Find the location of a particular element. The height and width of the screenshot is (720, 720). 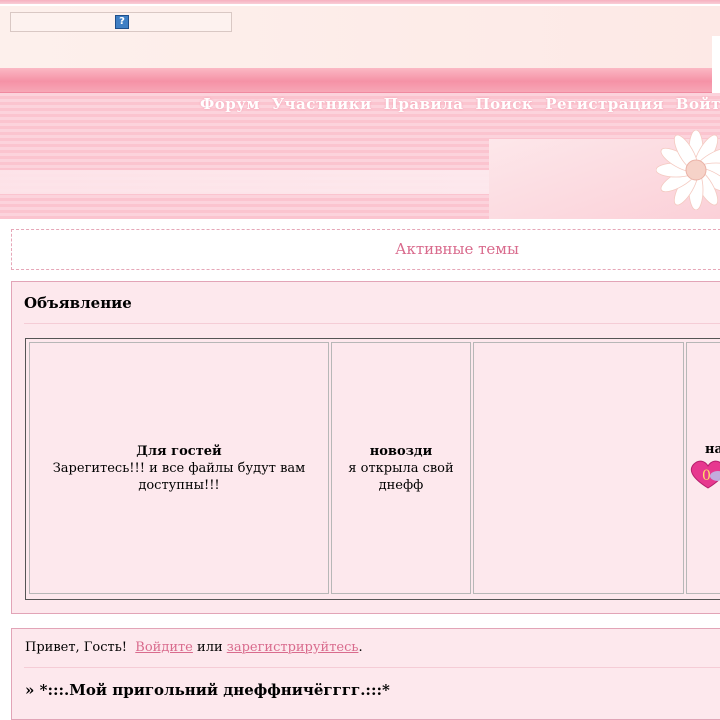

or-text: или is located at coordinates (210, 647).